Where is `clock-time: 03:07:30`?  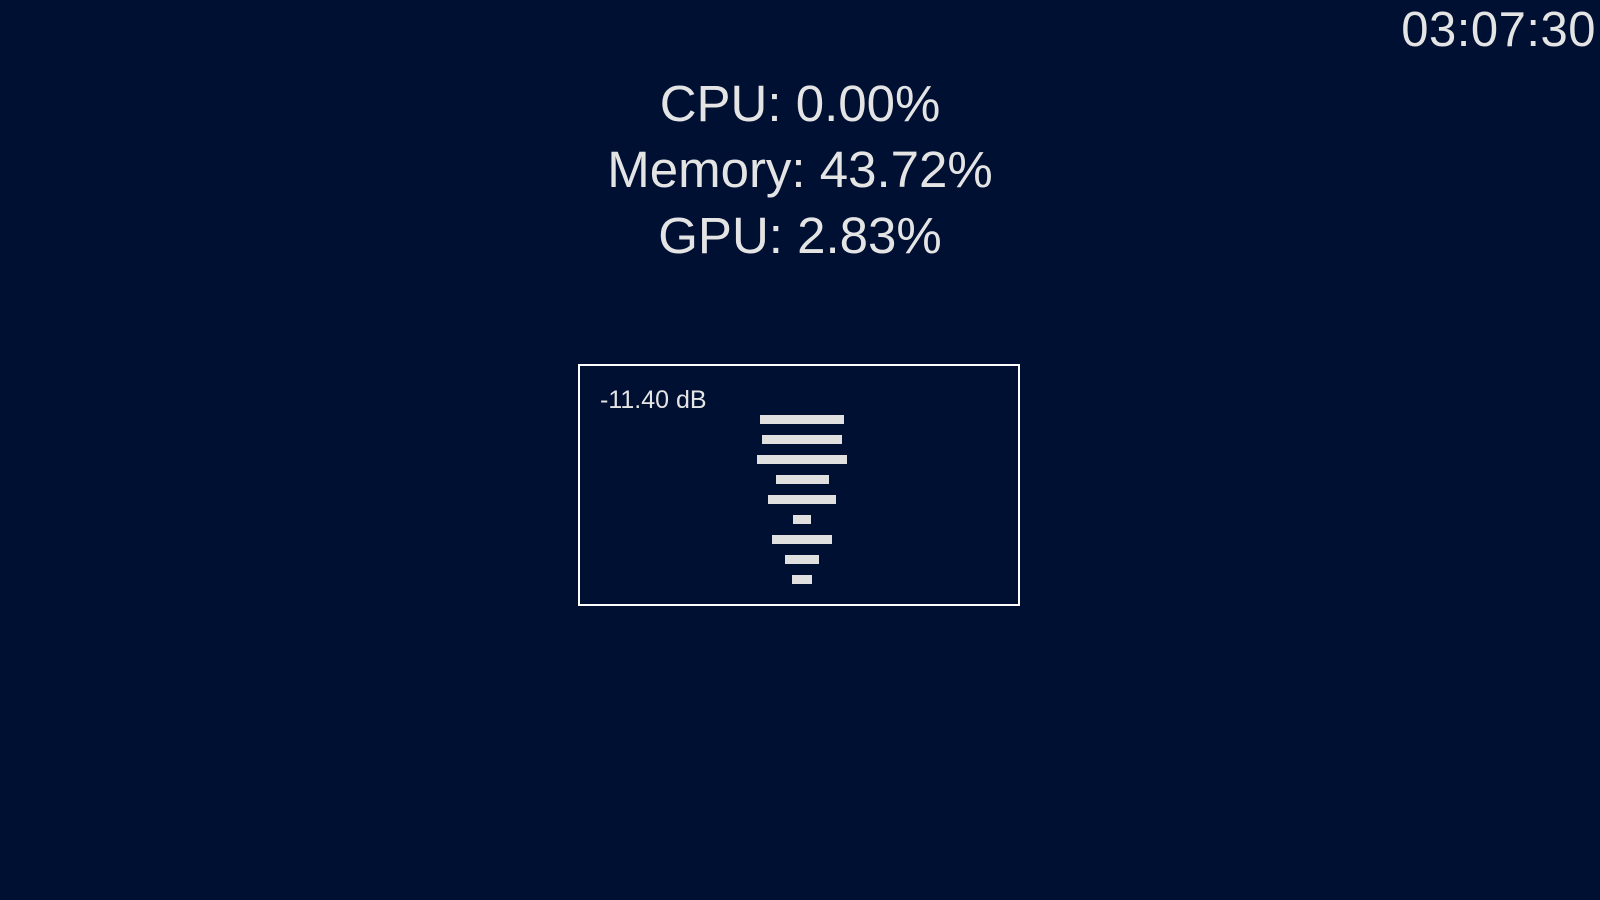 clock-time: 03:07:30 is located at coordinates (1498, 30).